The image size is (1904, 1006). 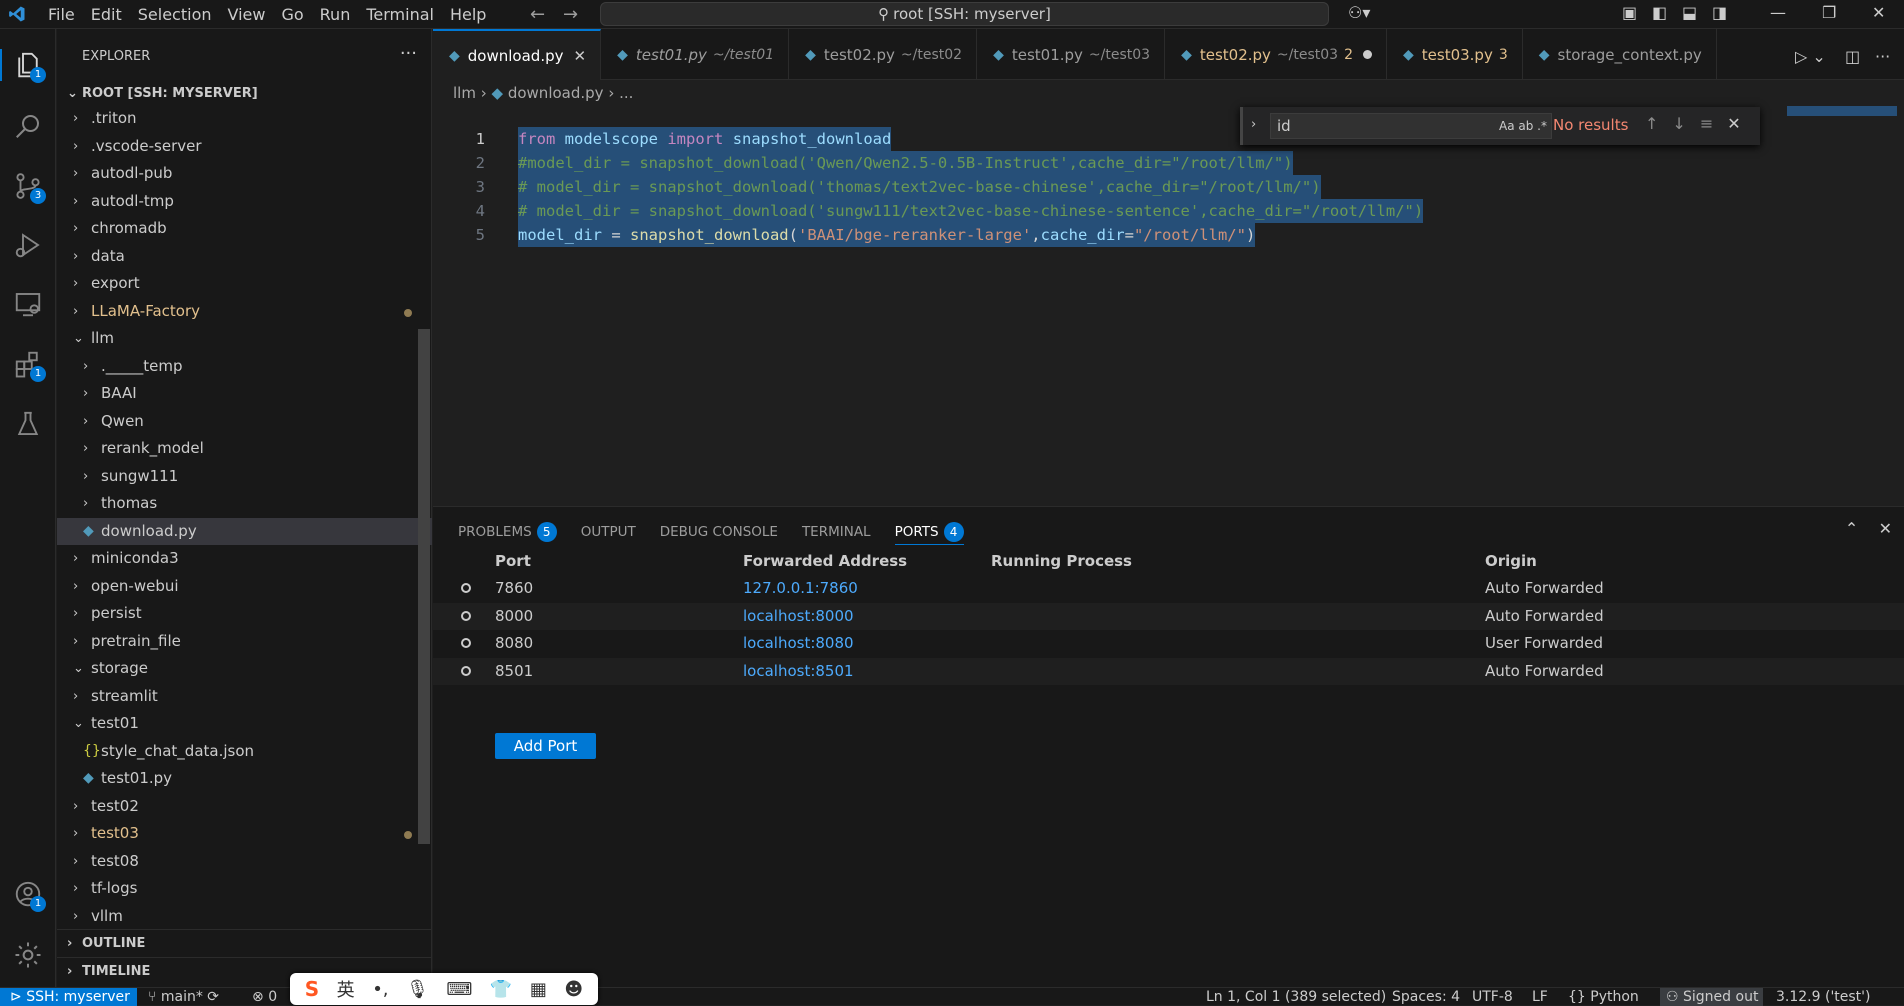 What do you see at coordinates (244, 889) in the screenshot?
I see `tree-item: › tf-logs` at bounding box center [244, 889].